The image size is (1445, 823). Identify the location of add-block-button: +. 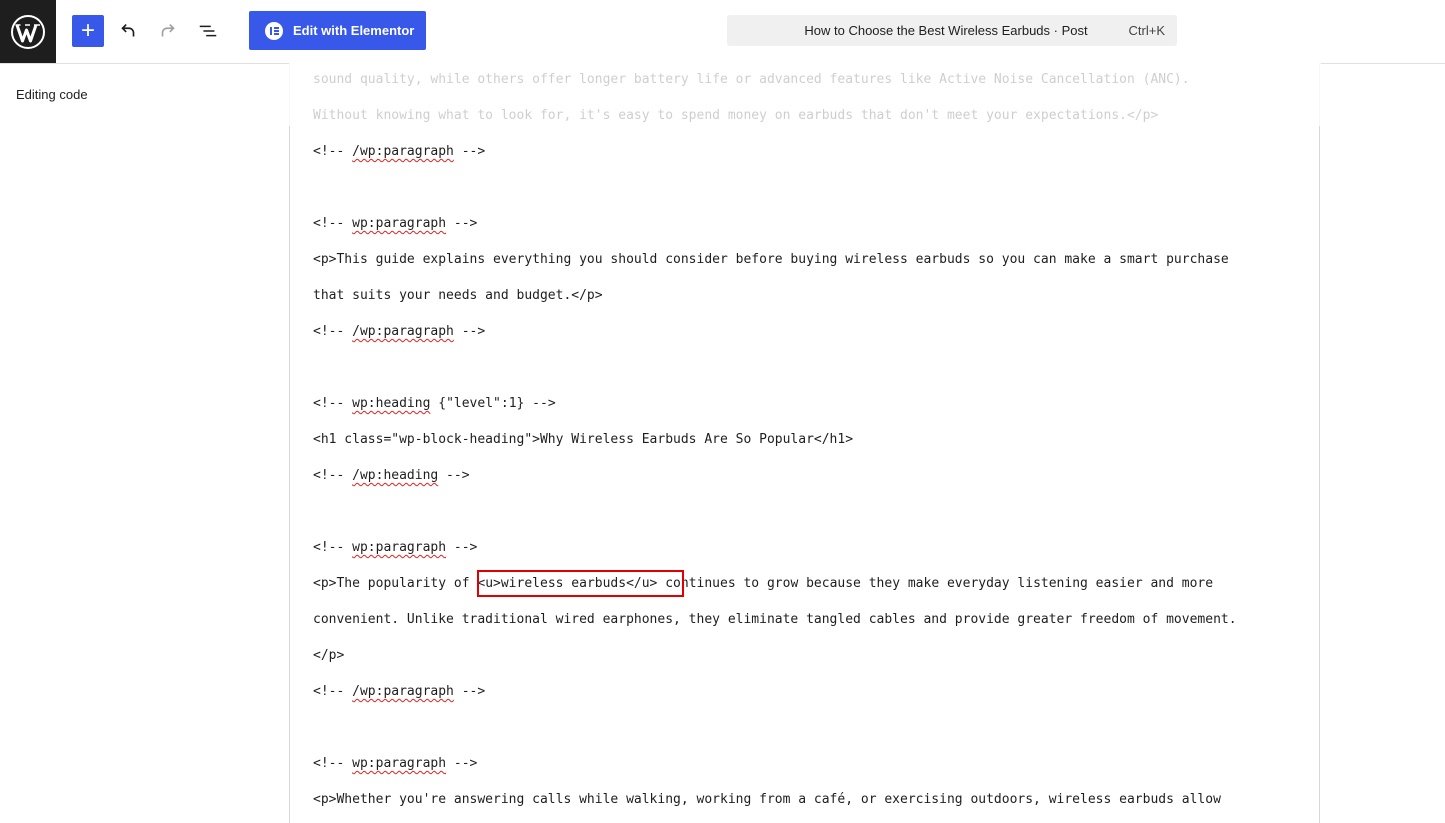
(88, 31).